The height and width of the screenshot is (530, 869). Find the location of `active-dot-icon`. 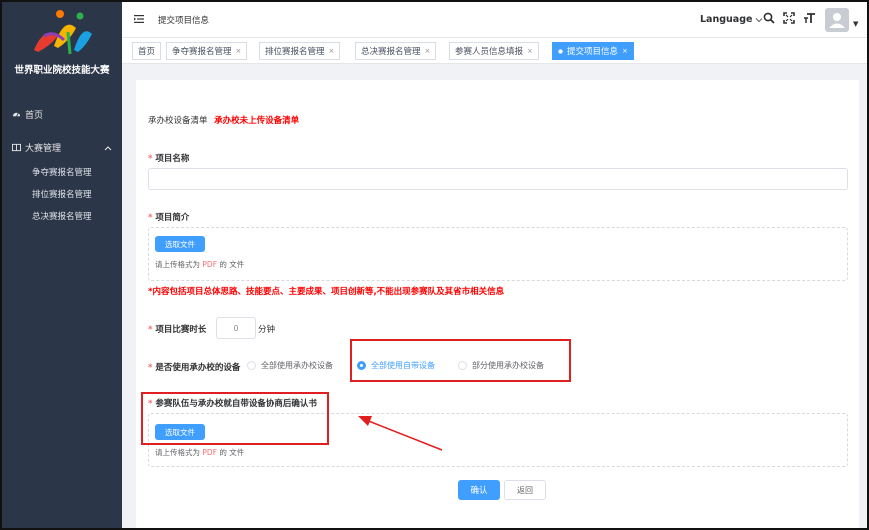

active-dot-icon is located at coordinates (560, 51).